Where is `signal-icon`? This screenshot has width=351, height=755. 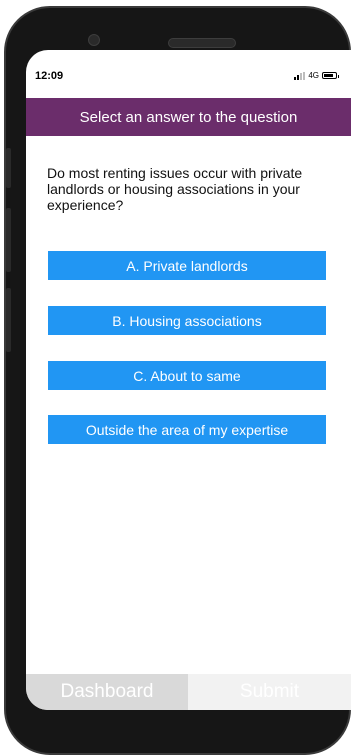 signal-icon is located at coordinates (300, 75).